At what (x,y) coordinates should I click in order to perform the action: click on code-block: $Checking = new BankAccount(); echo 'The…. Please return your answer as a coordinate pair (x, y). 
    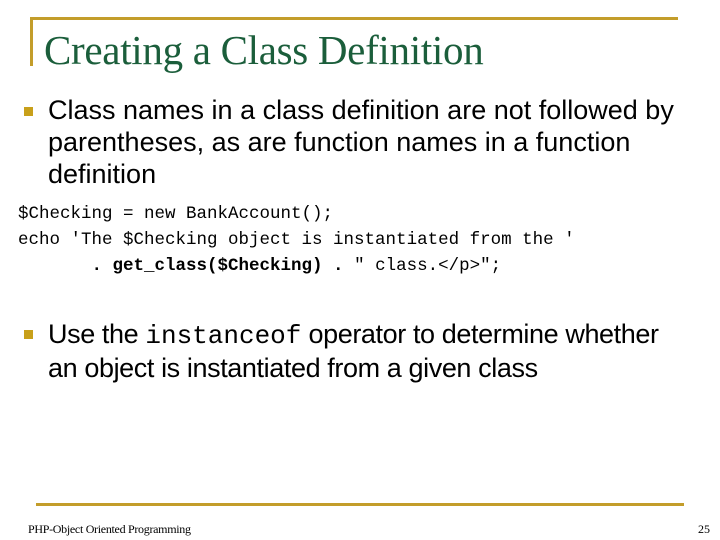
    Looking at the image, I should click on (296, 240).